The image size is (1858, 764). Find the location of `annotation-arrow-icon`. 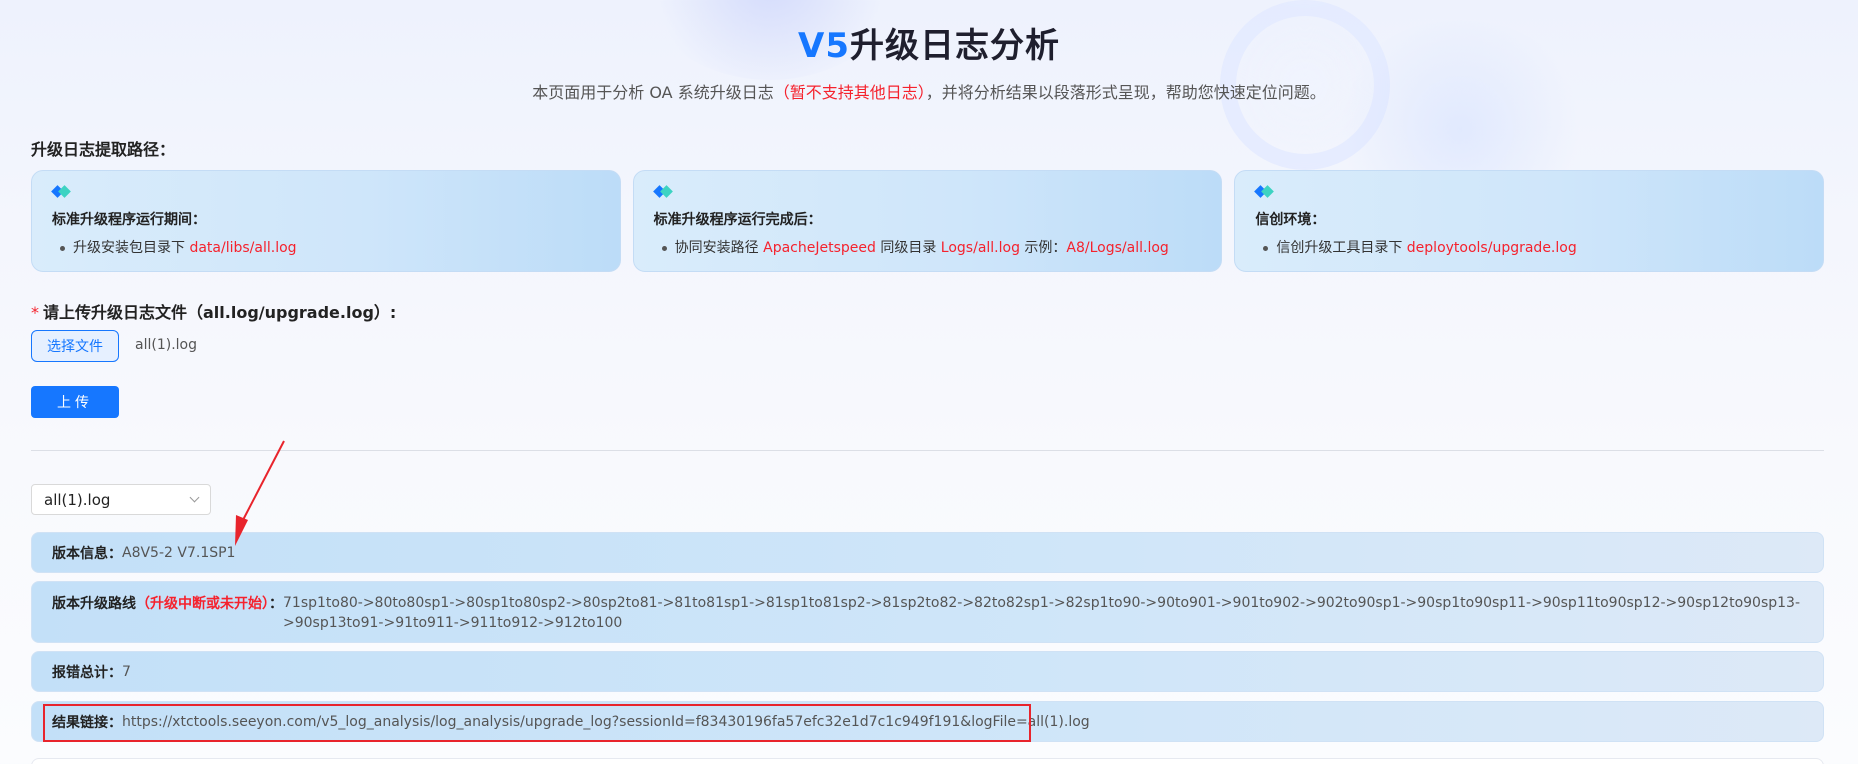

annotation-arrow-icon is located at coordinates (260, 493).